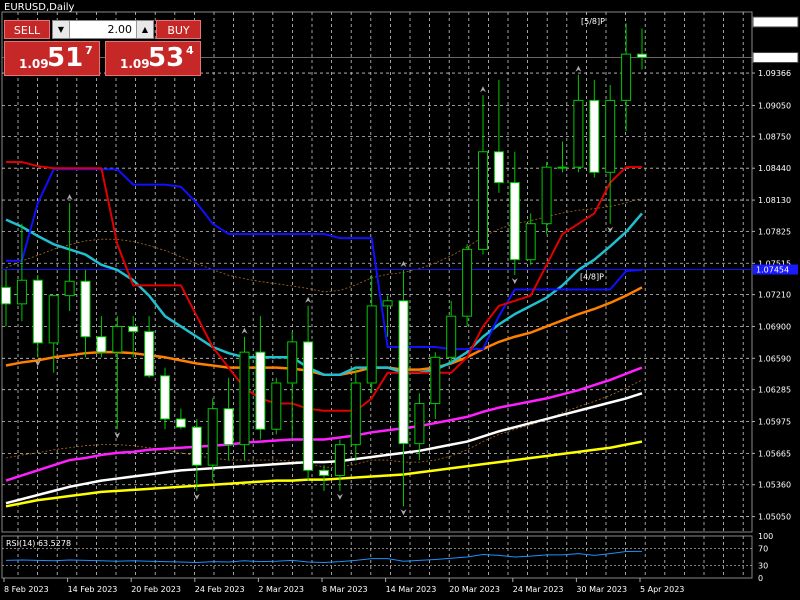  I want to click on price-axis-label: 1.05050, so click(774, 517).